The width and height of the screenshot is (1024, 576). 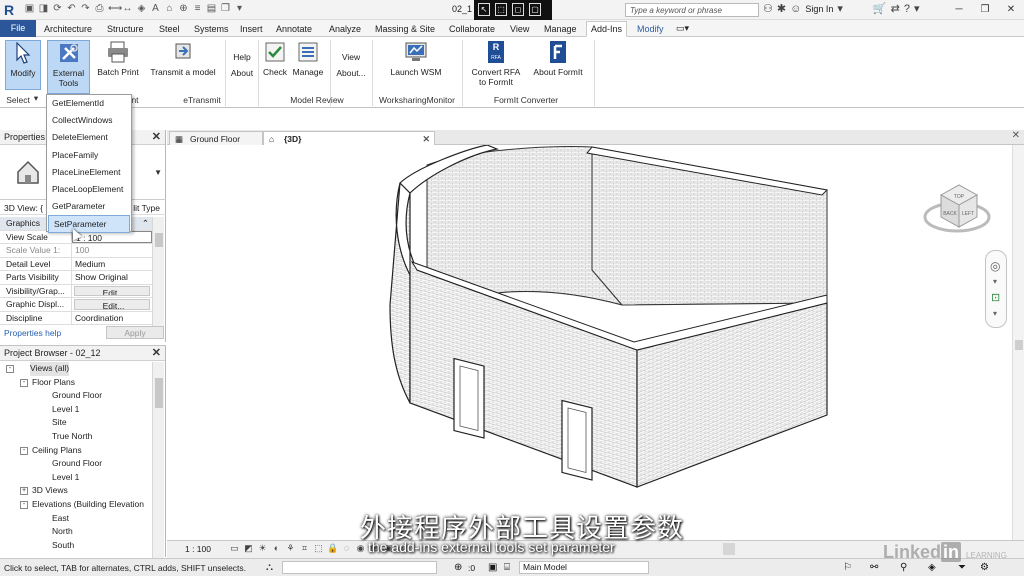 I want to click on tab-3d-view: ⌂ {3D} ✕, so click(x=349, y=138).